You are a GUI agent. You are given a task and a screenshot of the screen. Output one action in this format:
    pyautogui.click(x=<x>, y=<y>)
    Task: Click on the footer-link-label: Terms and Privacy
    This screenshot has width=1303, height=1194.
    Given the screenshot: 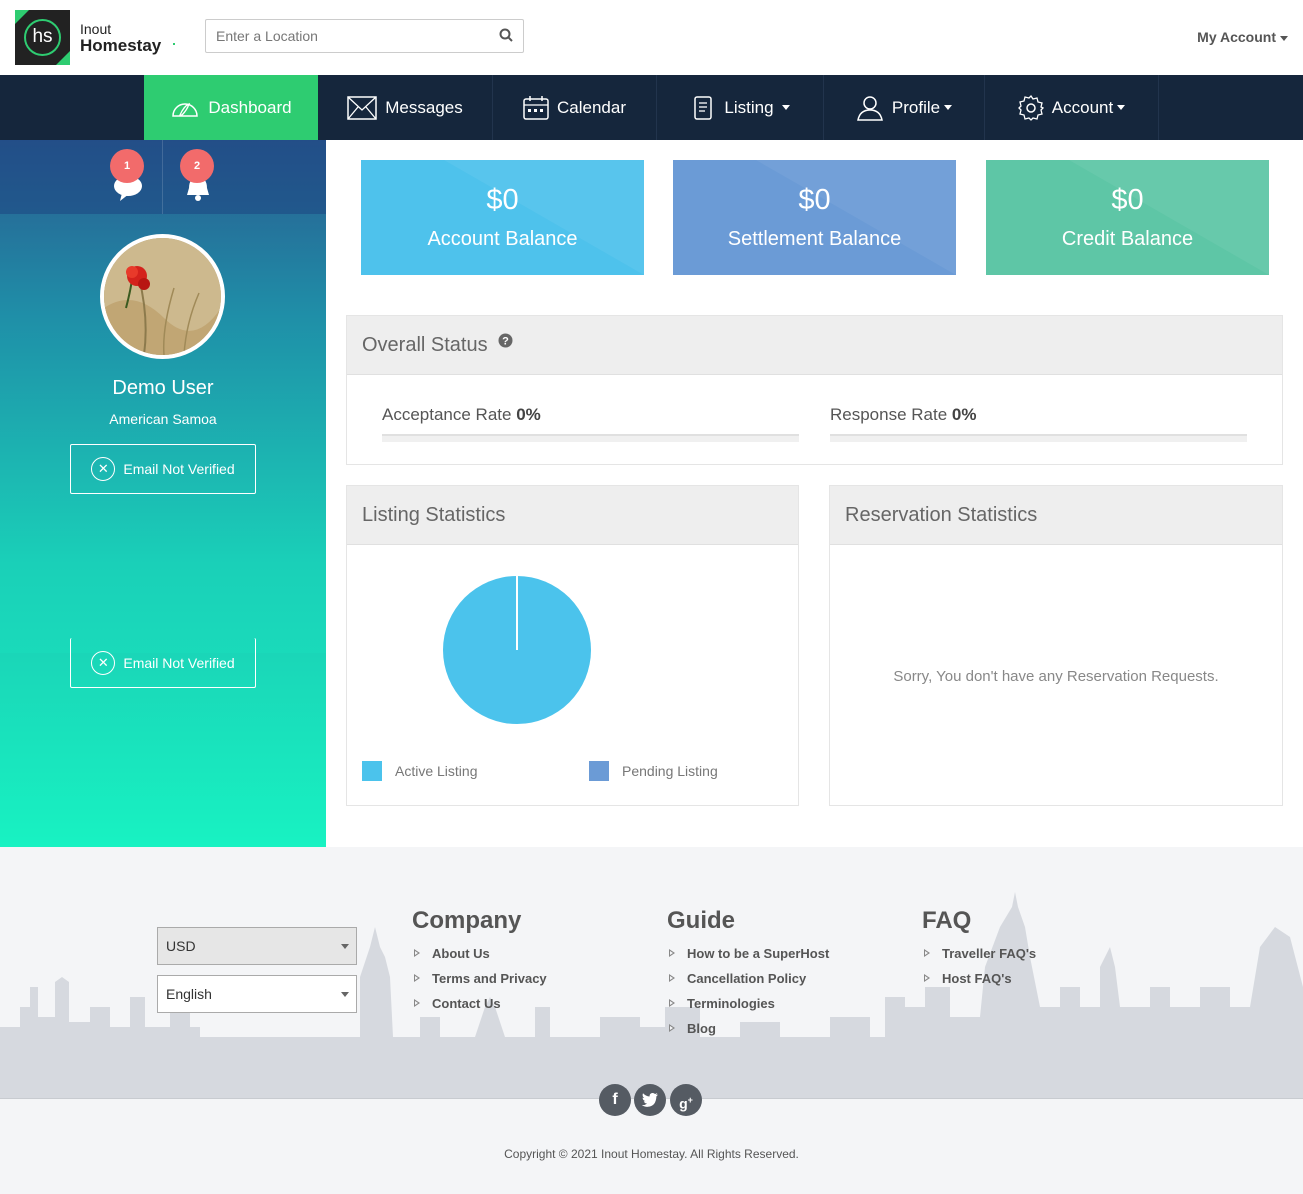 What is the action you would take?
    pyautogui.click(x=489, y=978)
    